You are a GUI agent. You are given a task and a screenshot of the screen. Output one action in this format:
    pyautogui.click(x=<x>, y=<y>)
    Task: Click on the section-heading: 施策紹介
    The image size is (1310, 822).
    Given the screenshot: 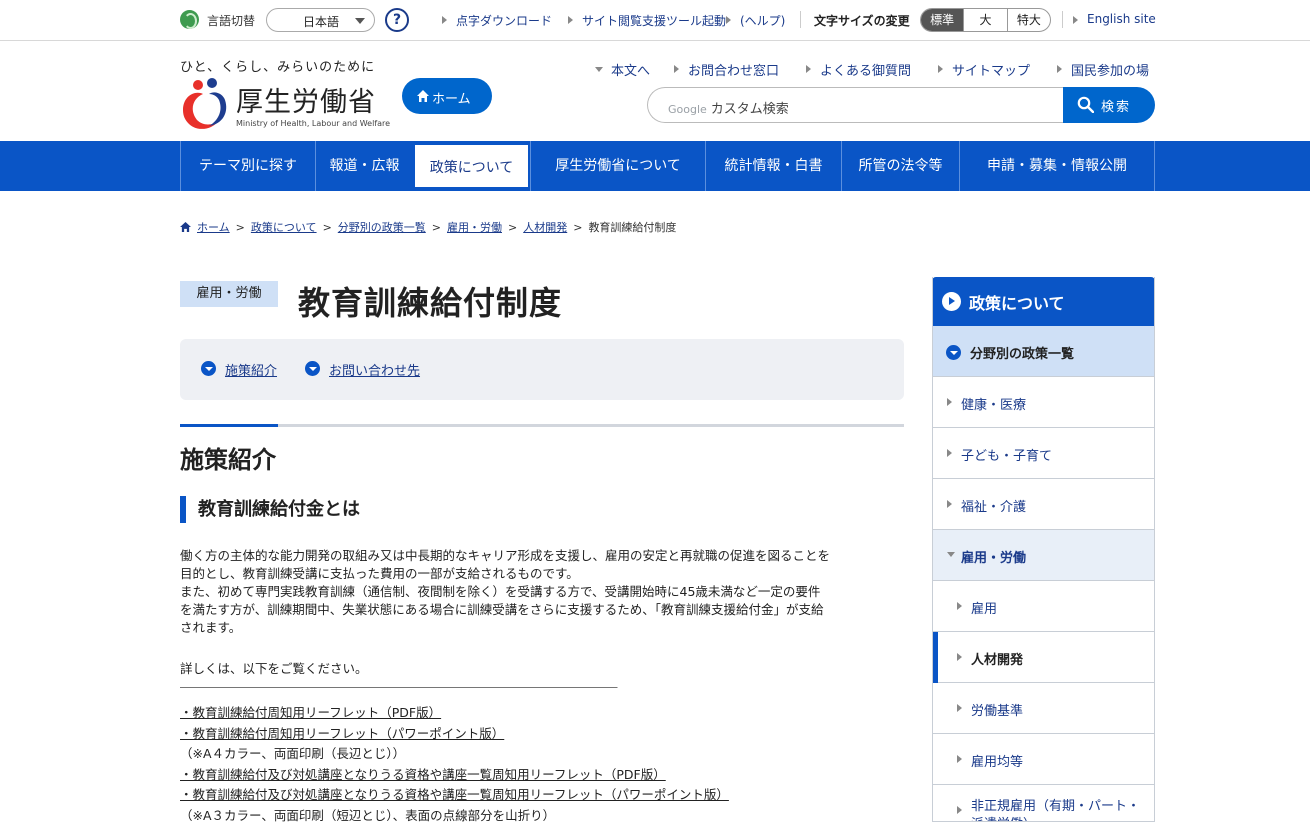 What is the action you would take?
    pyautogui.click(x=228, y=460)
    